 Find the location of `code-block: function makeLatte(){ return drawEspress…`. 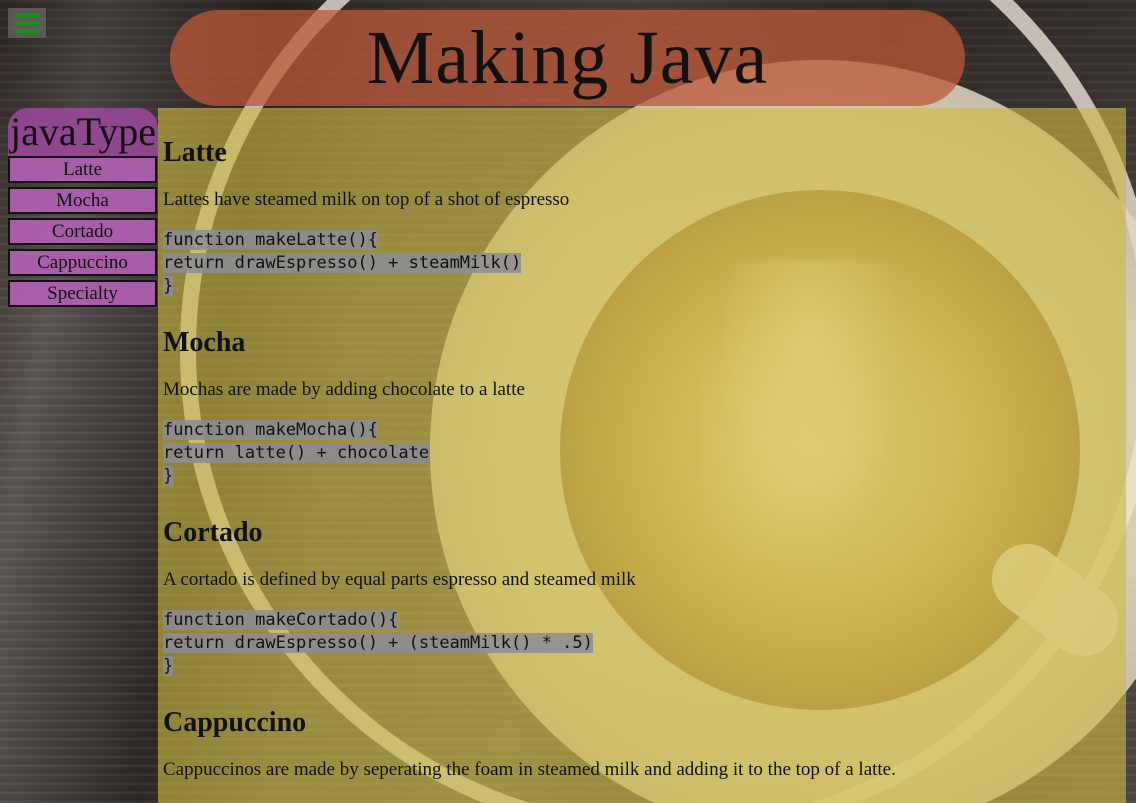

code-block: function makeLatte(){ return drawEspress… is located at coordinates (644, 263).